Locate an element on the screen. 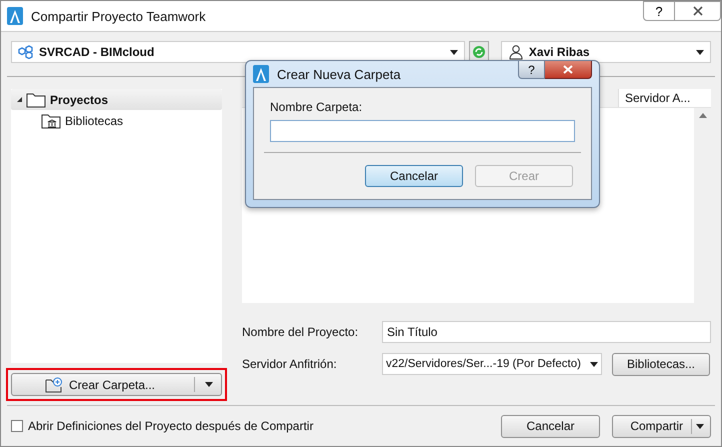 The width and height of the screenshot is (722, 447). field-label: Nombre del Proyecto: is located at coordinates (301, 332).